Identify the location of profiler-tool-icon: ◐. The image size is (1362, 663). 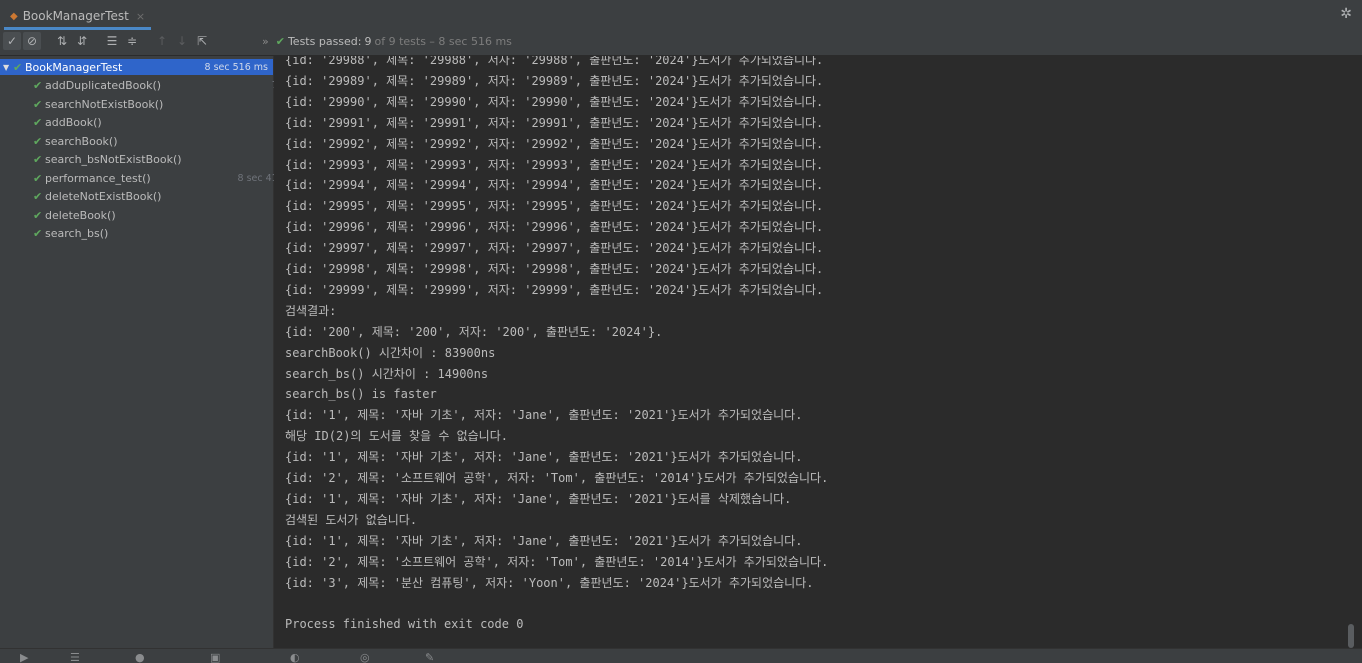
(295, 657).